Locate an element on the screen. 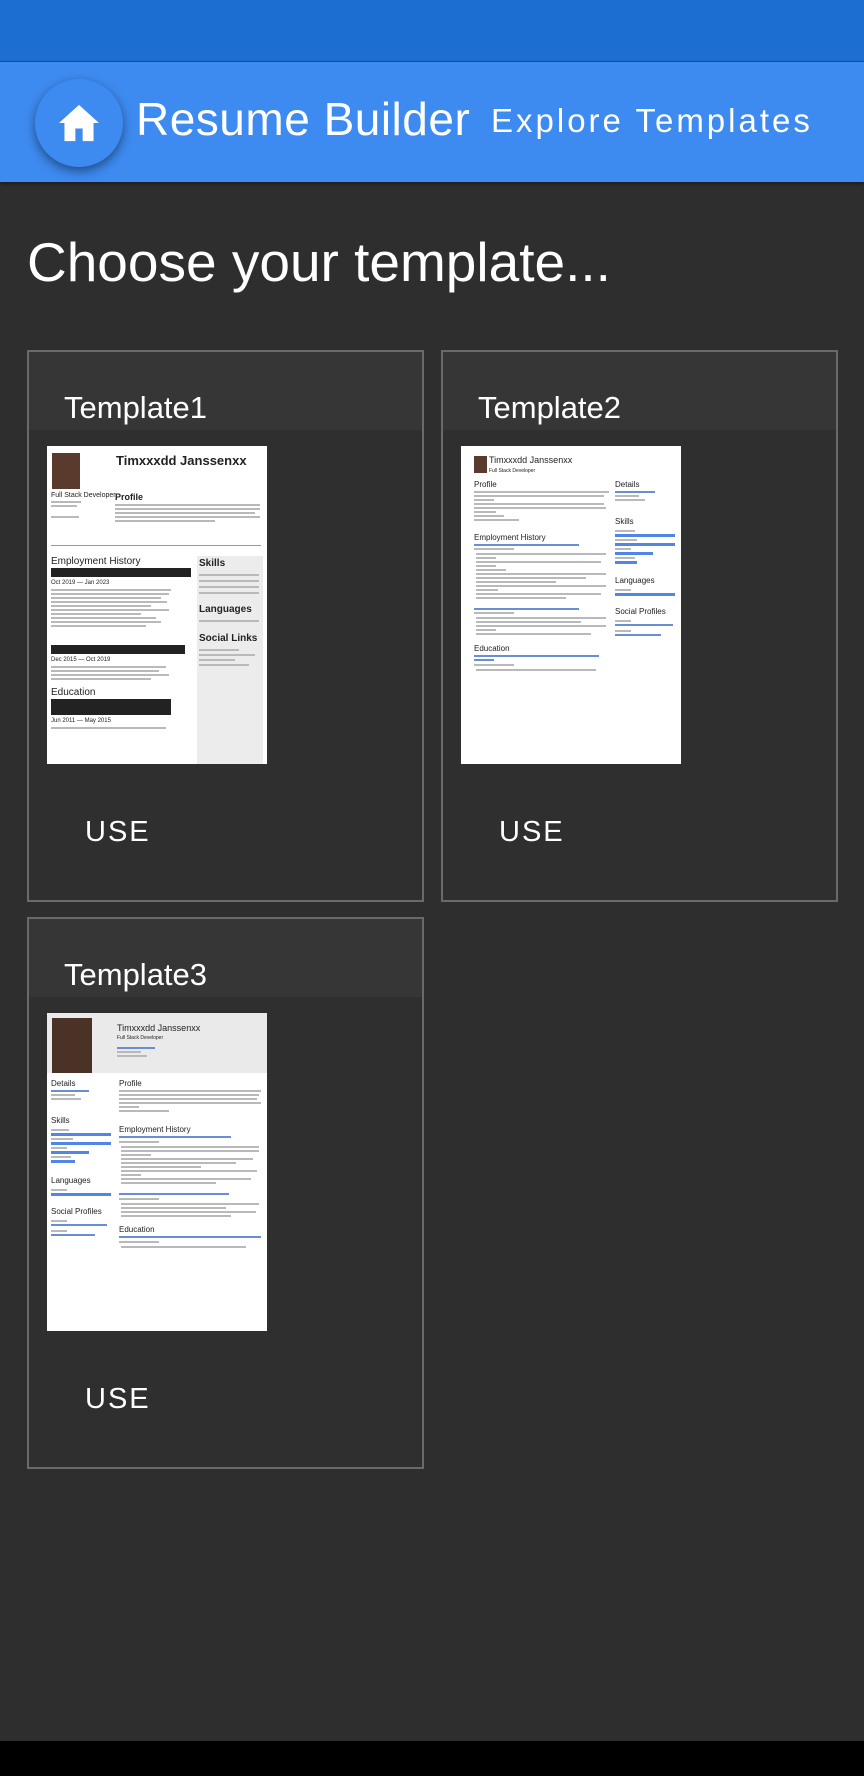 The height and width of the screenshot is (1776, 864). app-bar: Resume Builder Explore Templates is located at coordinates (432, 122).